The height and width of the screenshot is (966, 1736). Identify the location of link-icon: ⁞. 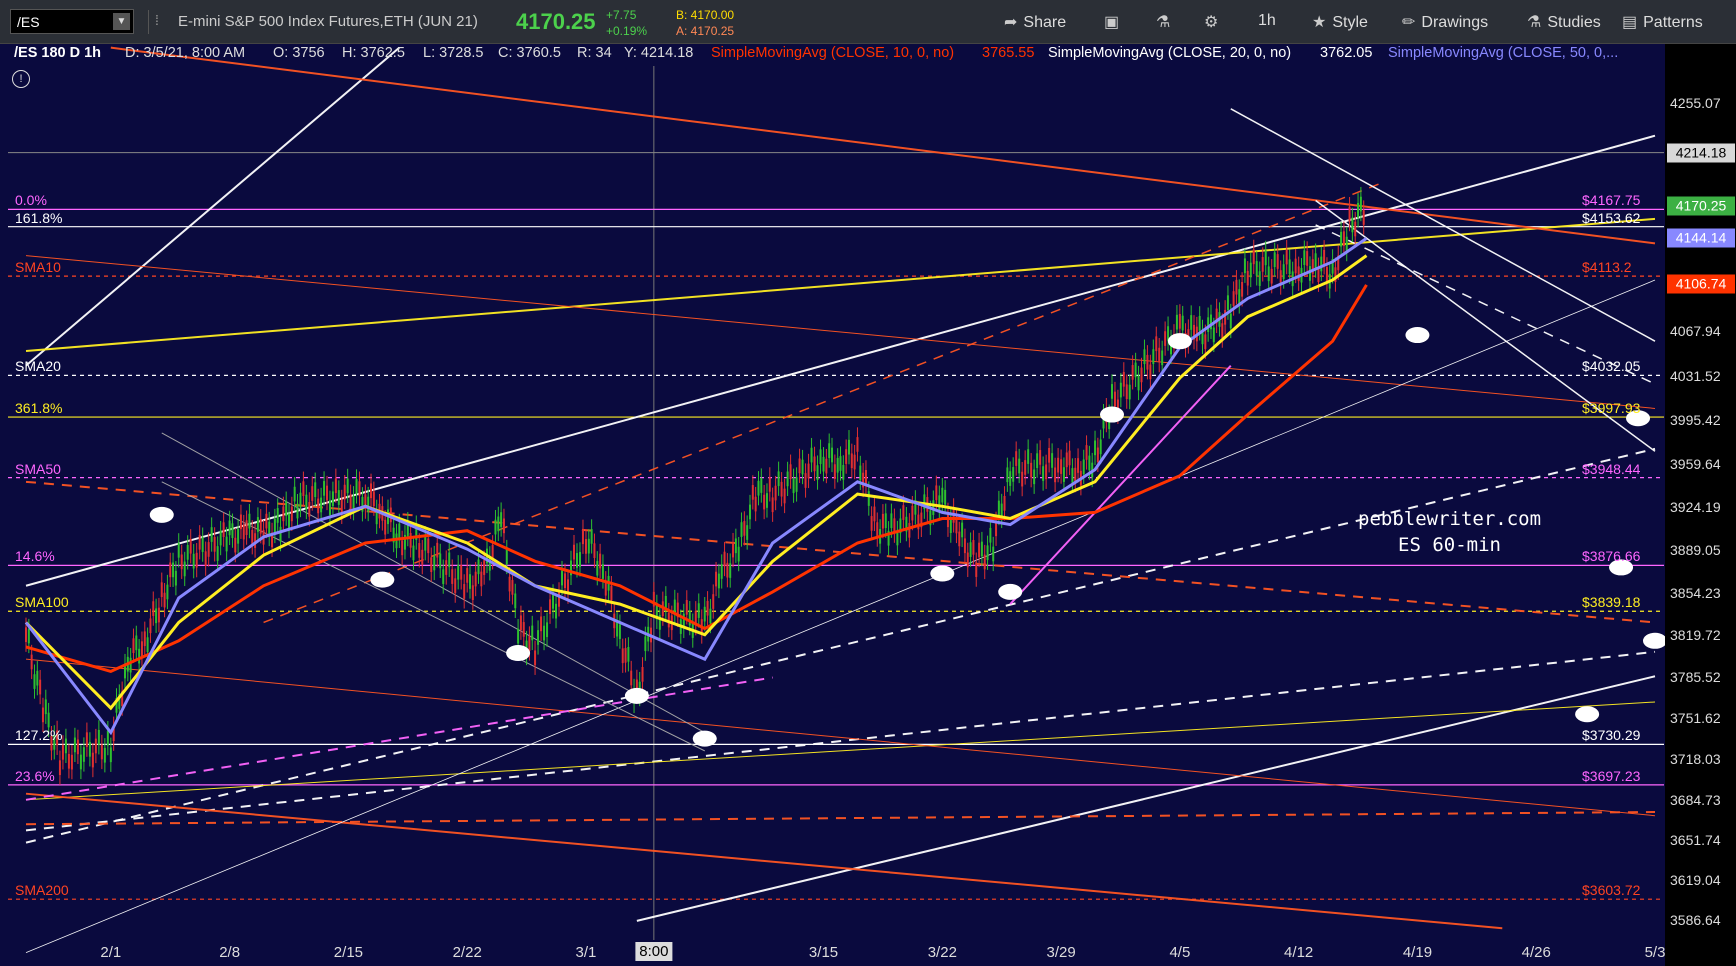
(157, 20).